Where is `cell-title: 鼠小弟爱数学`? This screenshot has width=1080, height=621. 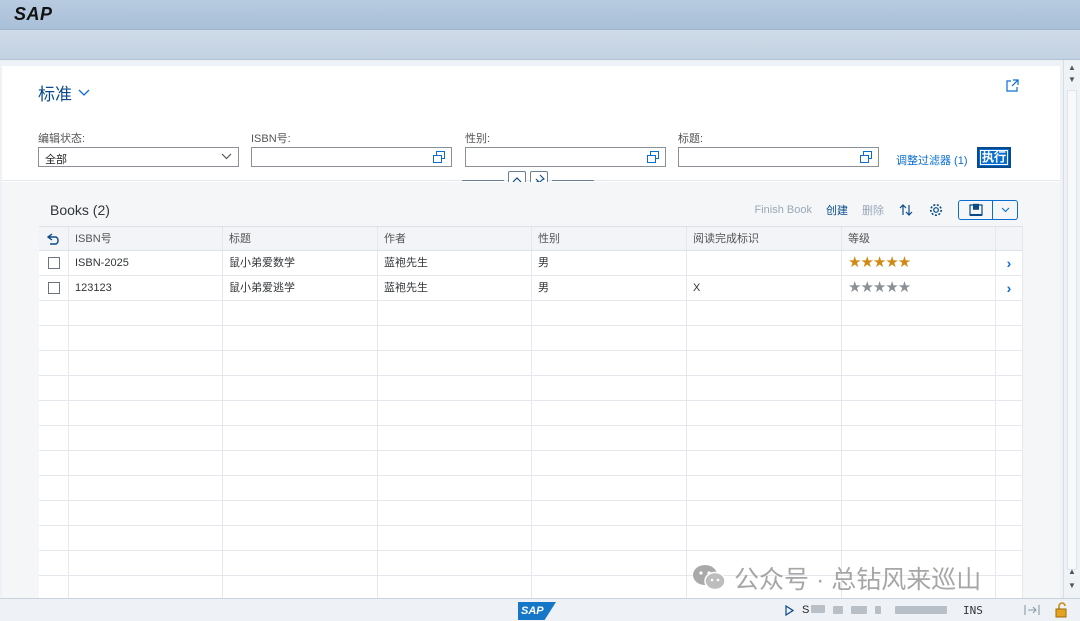
cell-title: 鼠小弟爱数学 is located at coordinates (300, 263).